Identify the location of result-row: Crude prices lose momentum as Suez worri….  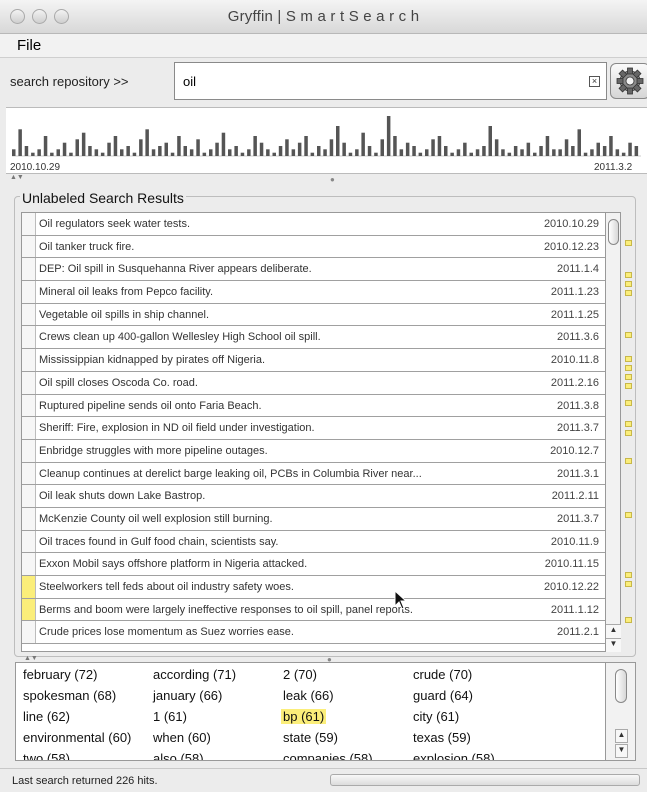
(313, 633).